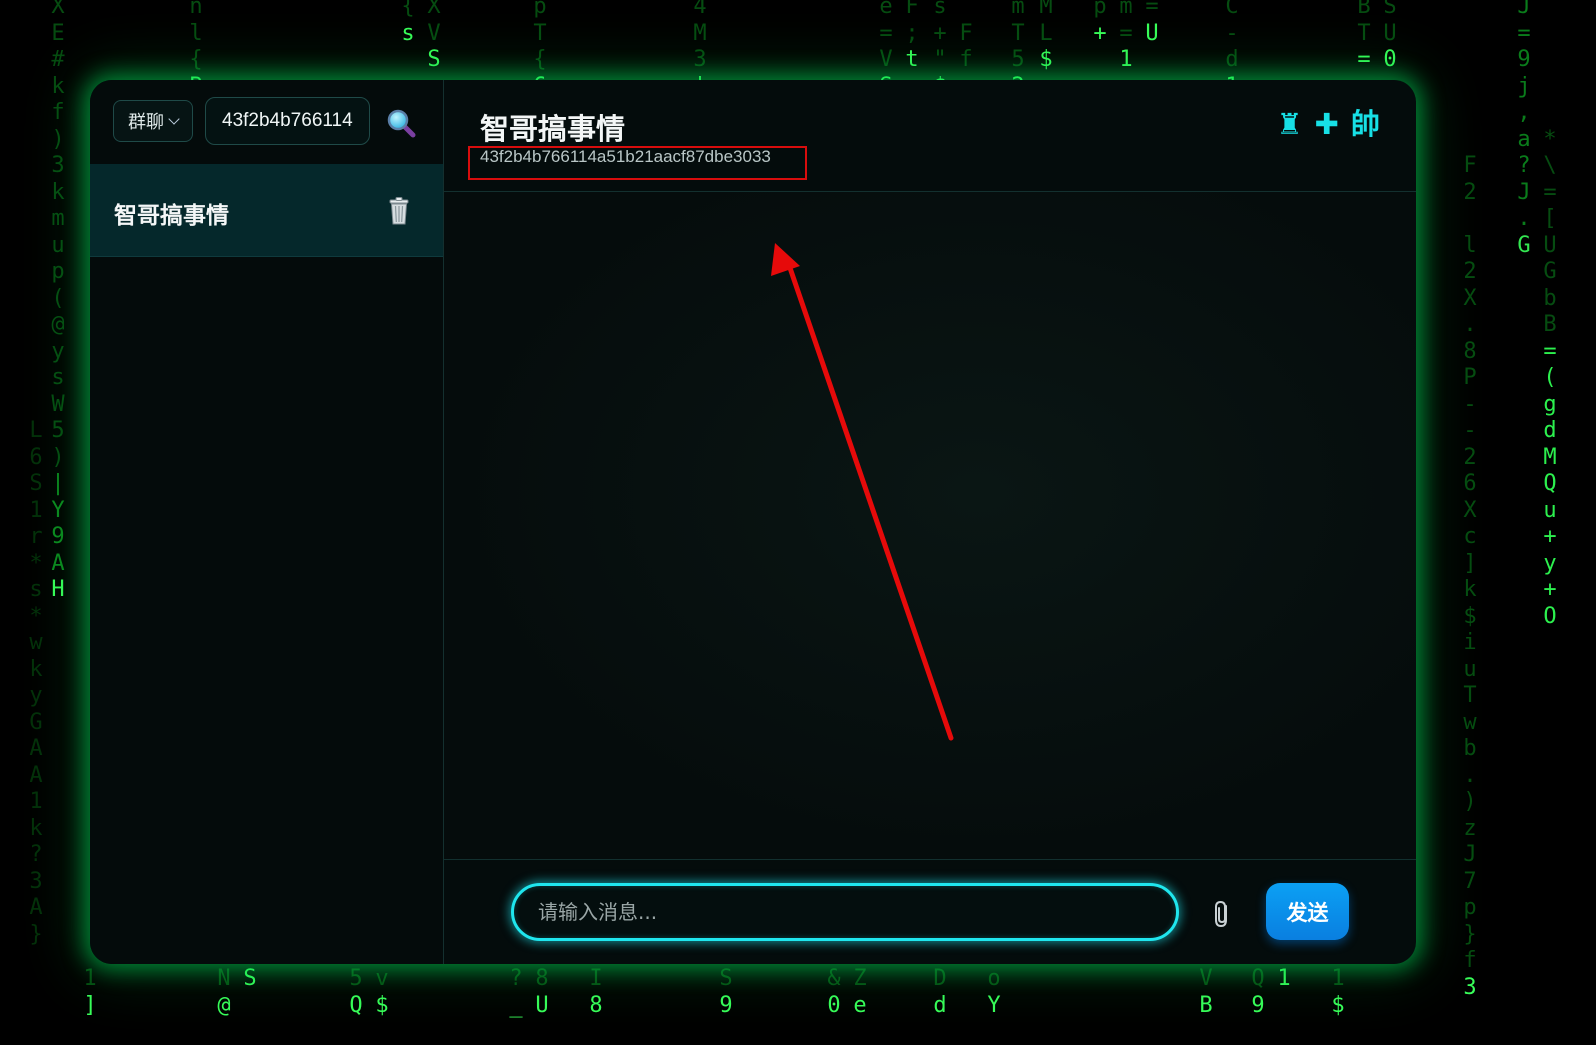 Image resolution: width=1596 pixels, height=1045 pixels. What do you see at coordinates (1223, 914) in the screenshot?
I see `paperclip-icon` at bounding box center [1223, 914].